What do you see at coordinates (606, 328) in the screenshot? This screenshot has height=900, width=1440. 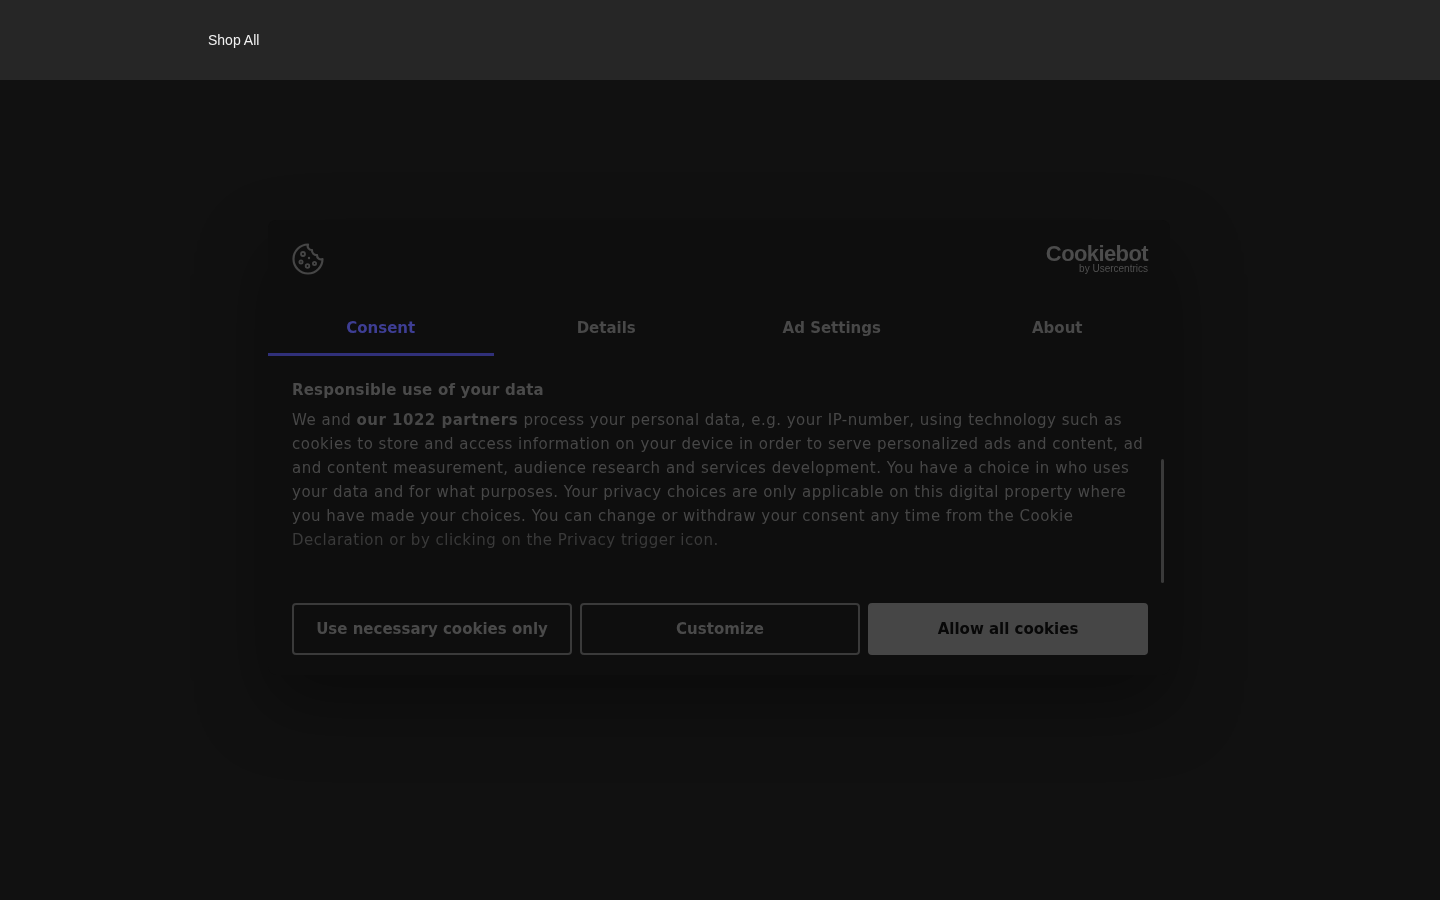 I see `tab: Details` at bounding box center [606, 328].